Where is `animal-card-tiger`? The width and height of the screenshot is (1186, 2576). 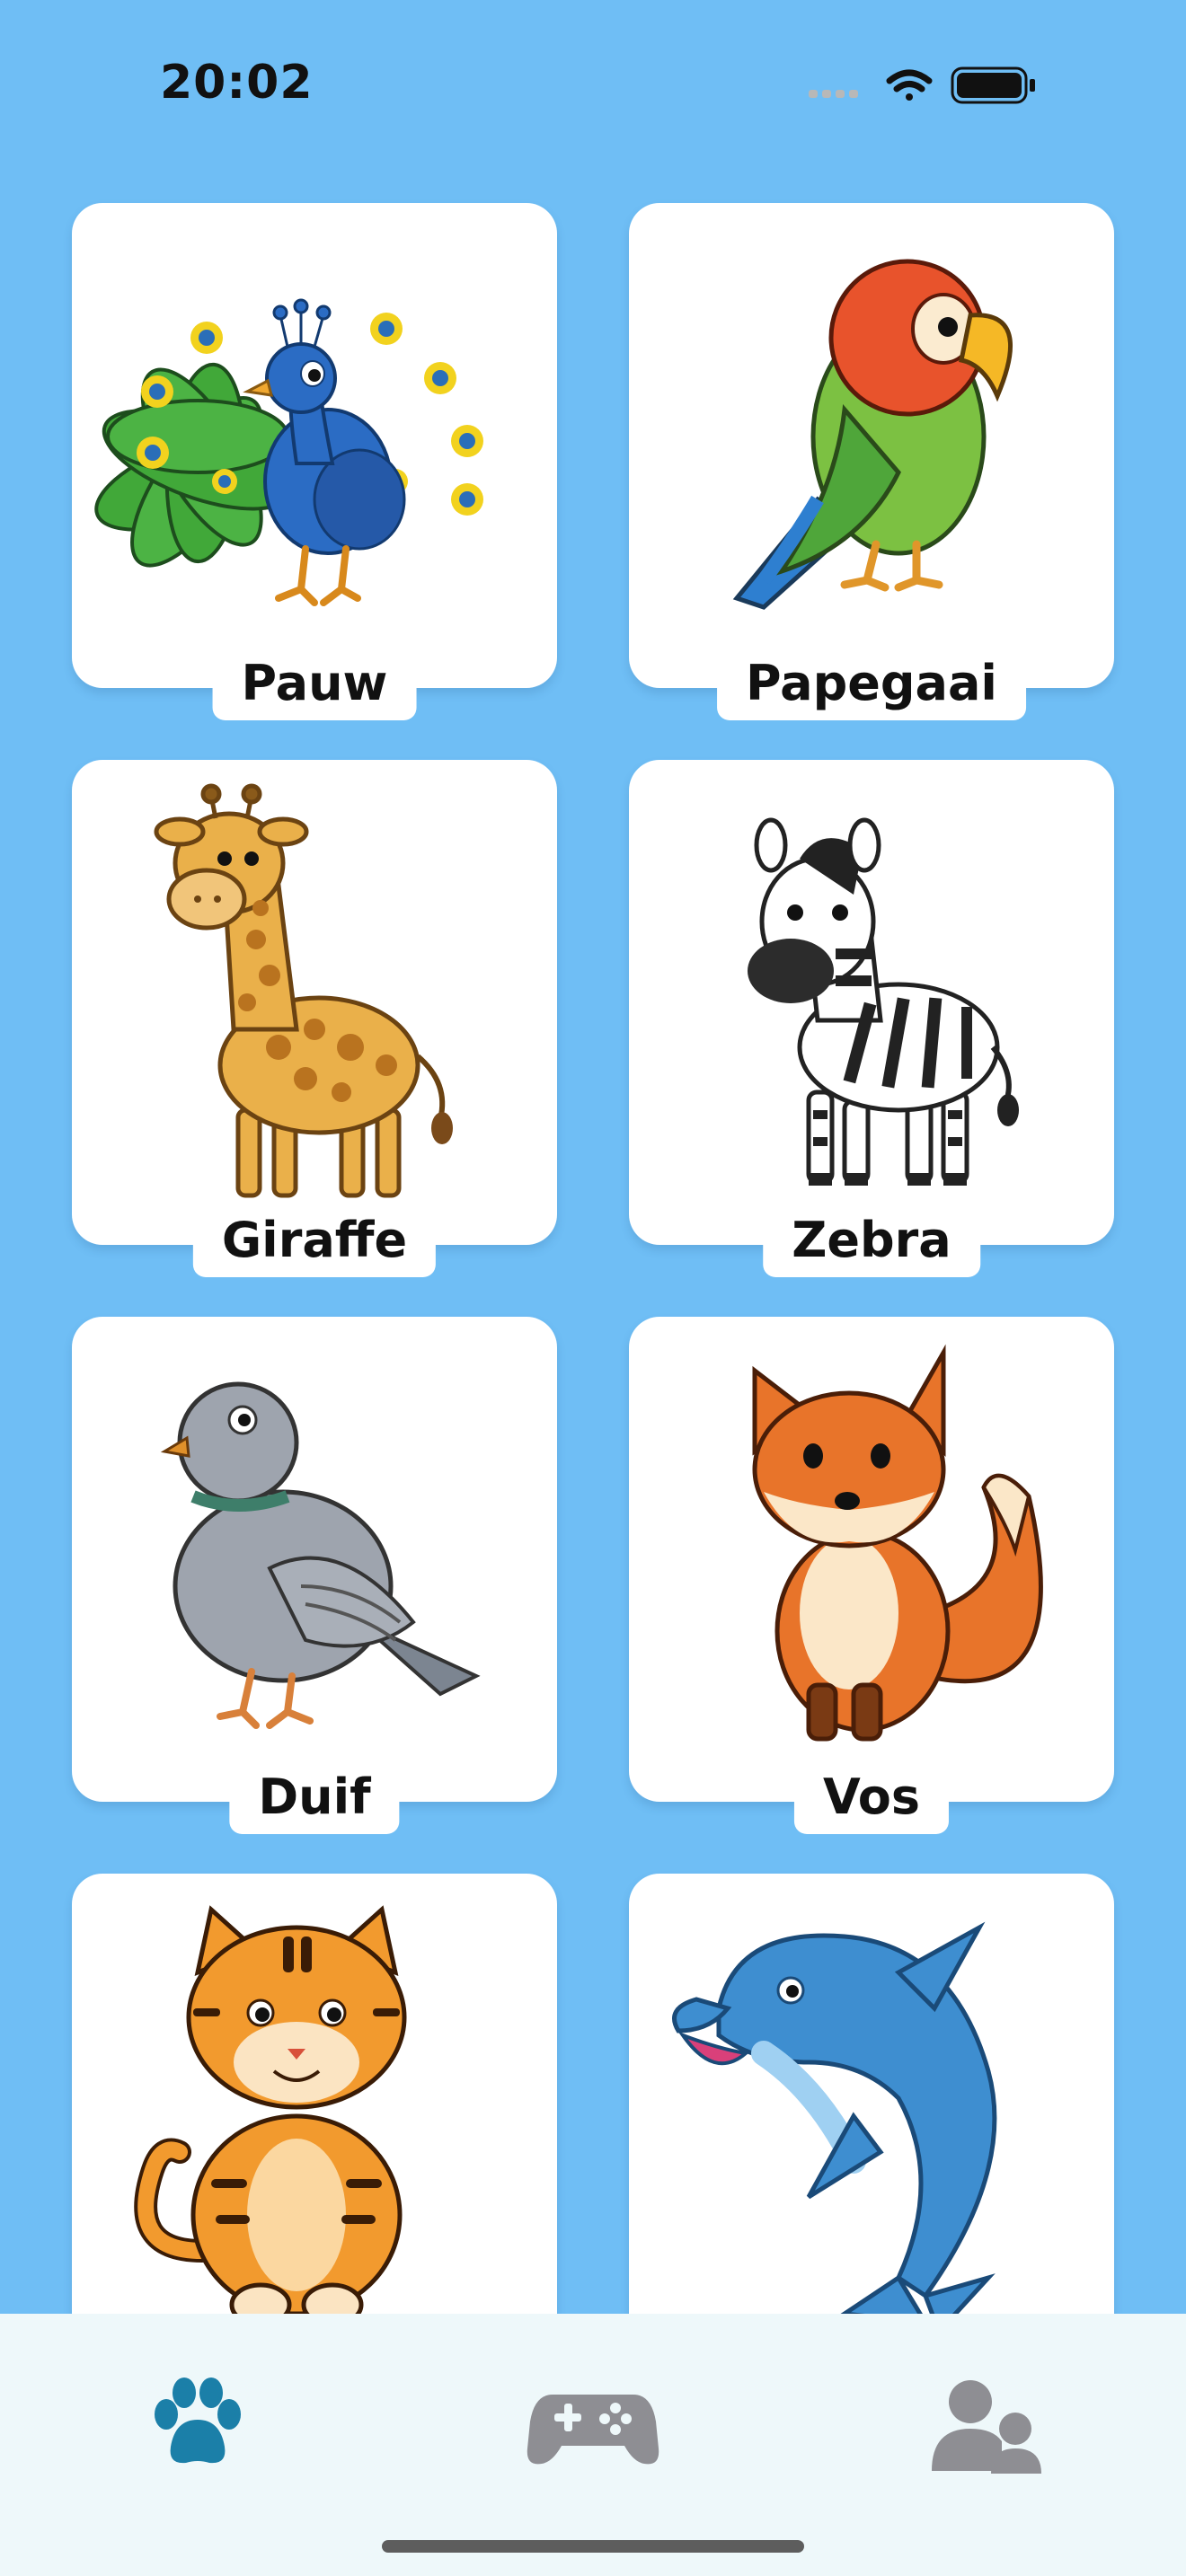 animal-card-tiger is located at coordinates (314, 2116).